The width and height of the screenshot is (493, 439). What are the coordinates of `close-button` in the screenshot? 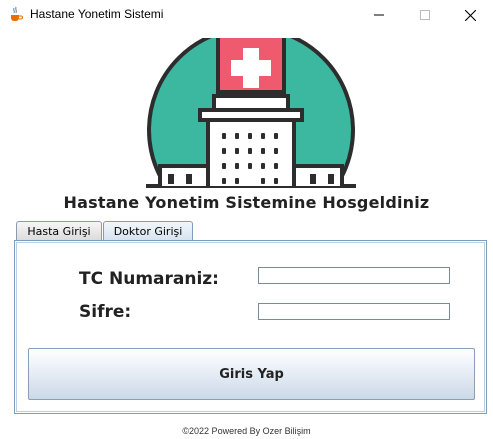 It's located at (470, 15).